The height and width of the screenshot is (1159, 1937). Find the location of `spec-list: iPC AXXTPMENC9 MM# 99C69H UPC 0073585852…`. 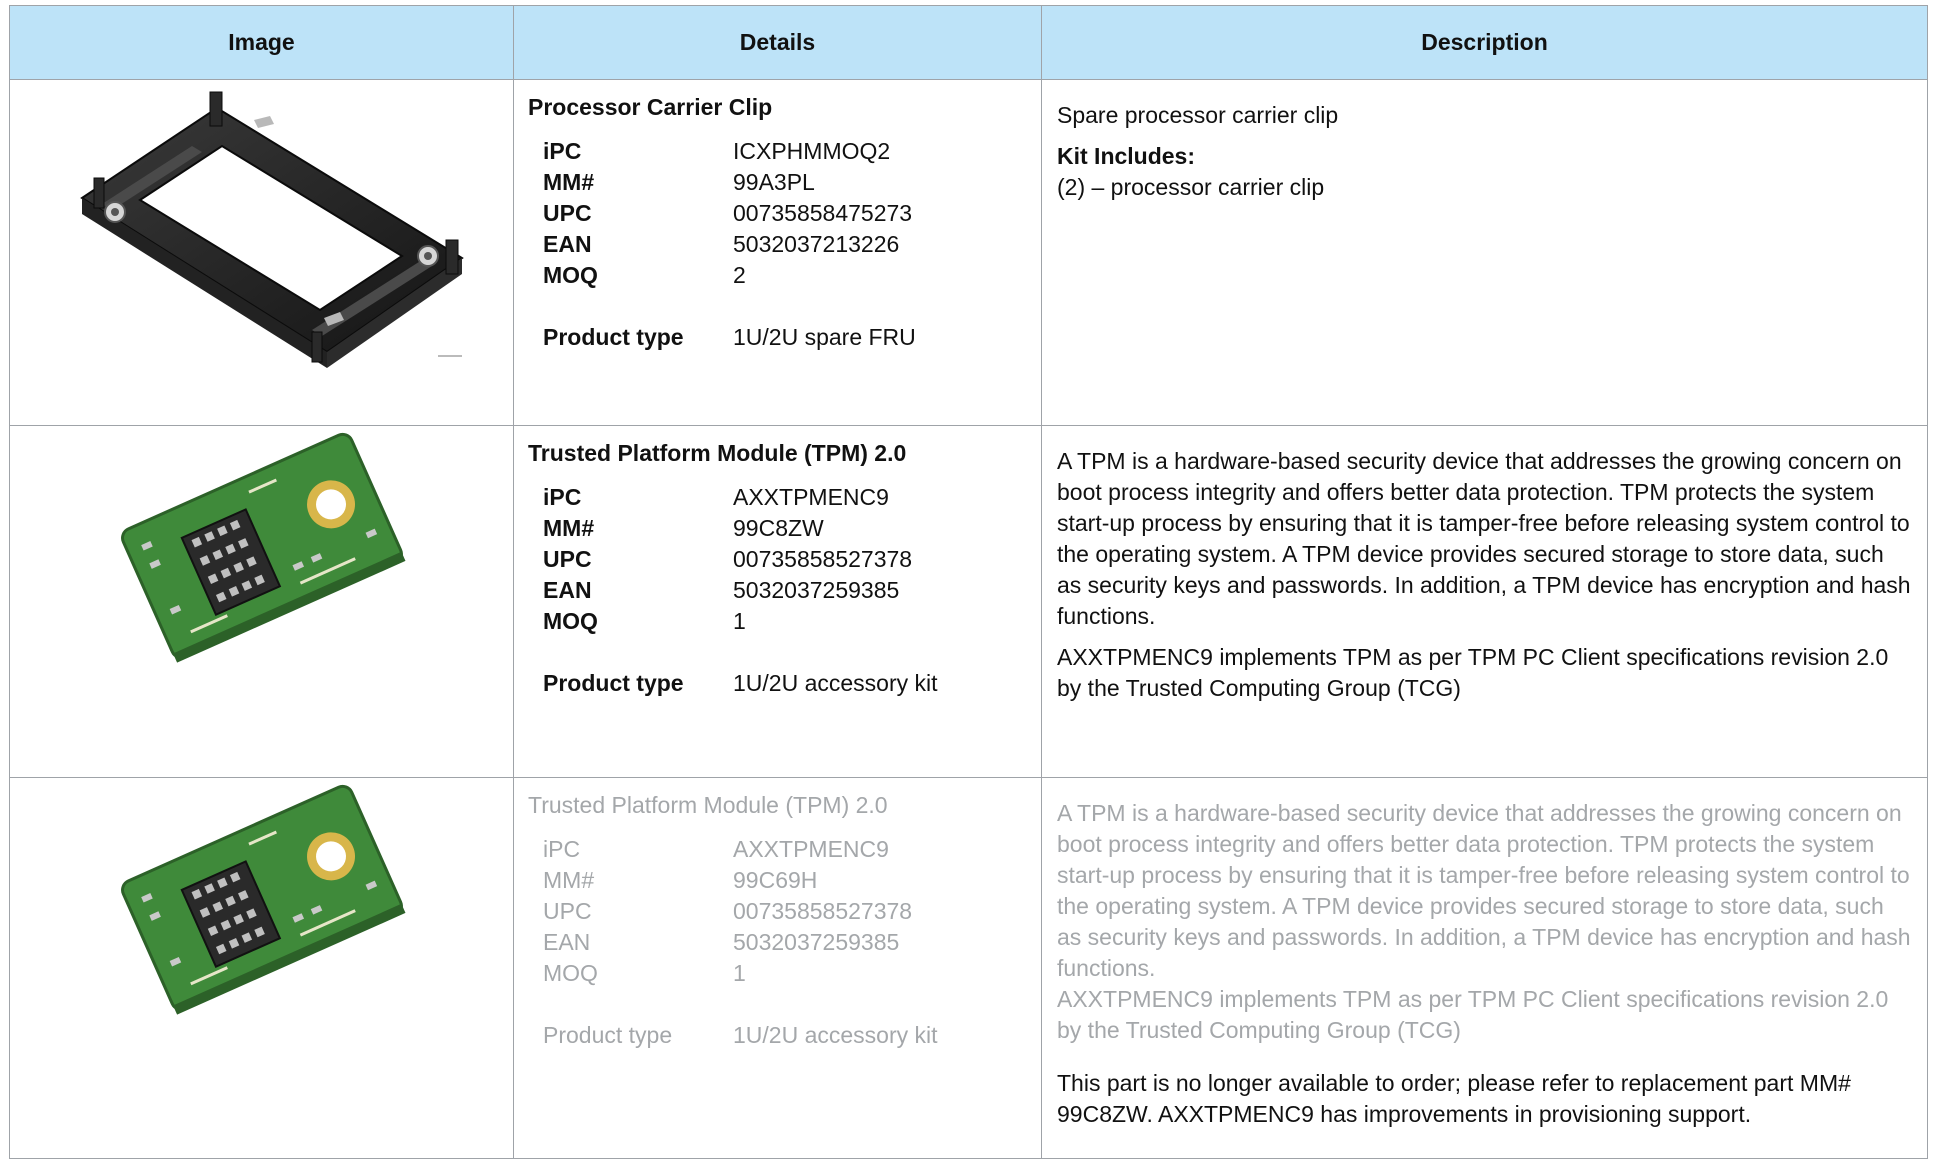

spec-list: iPC AXXTPMENC9 MM# 99C69H UPC 0073585852… is located at coordinates (777, 942).